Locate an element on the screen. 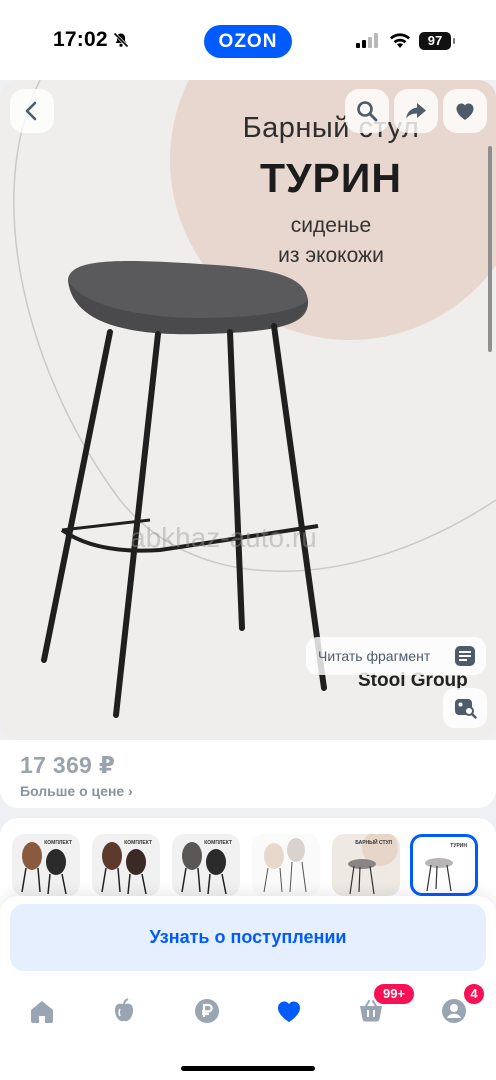  variant-caption: ТУРИН is located at coordinates (458, 846).